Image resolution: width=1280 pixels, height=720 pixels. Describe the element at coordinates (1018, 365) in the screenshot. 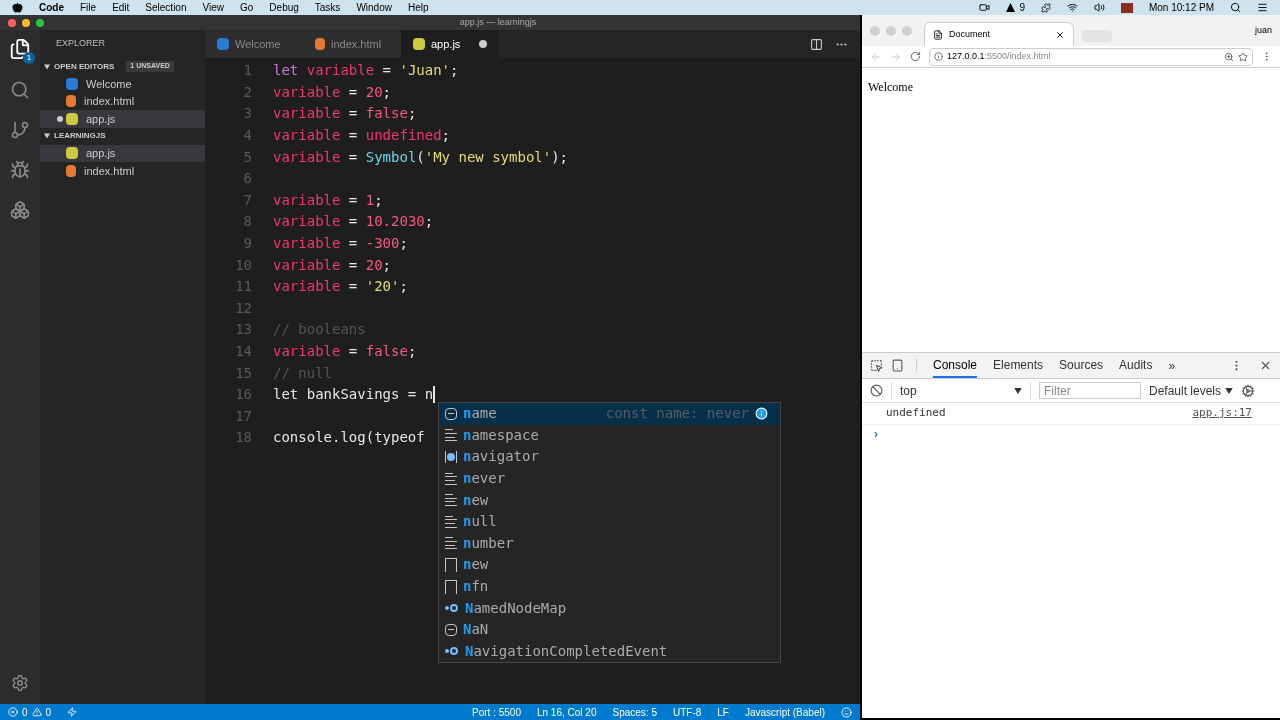

I see `devtools-tab: Elements` at that location.